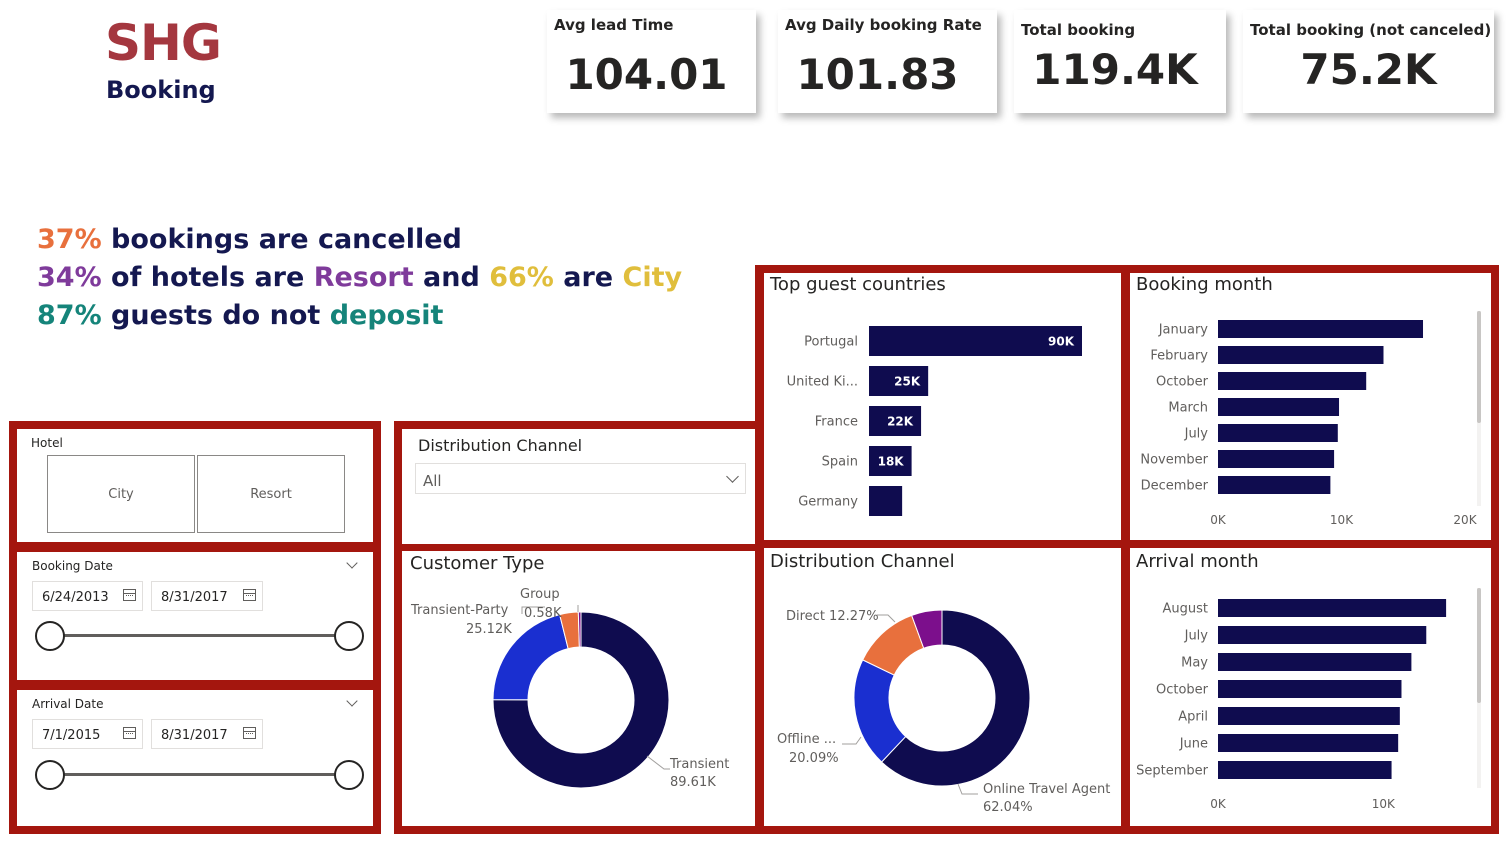  I want to click on booking-date-start-handle, so click(50, 636).